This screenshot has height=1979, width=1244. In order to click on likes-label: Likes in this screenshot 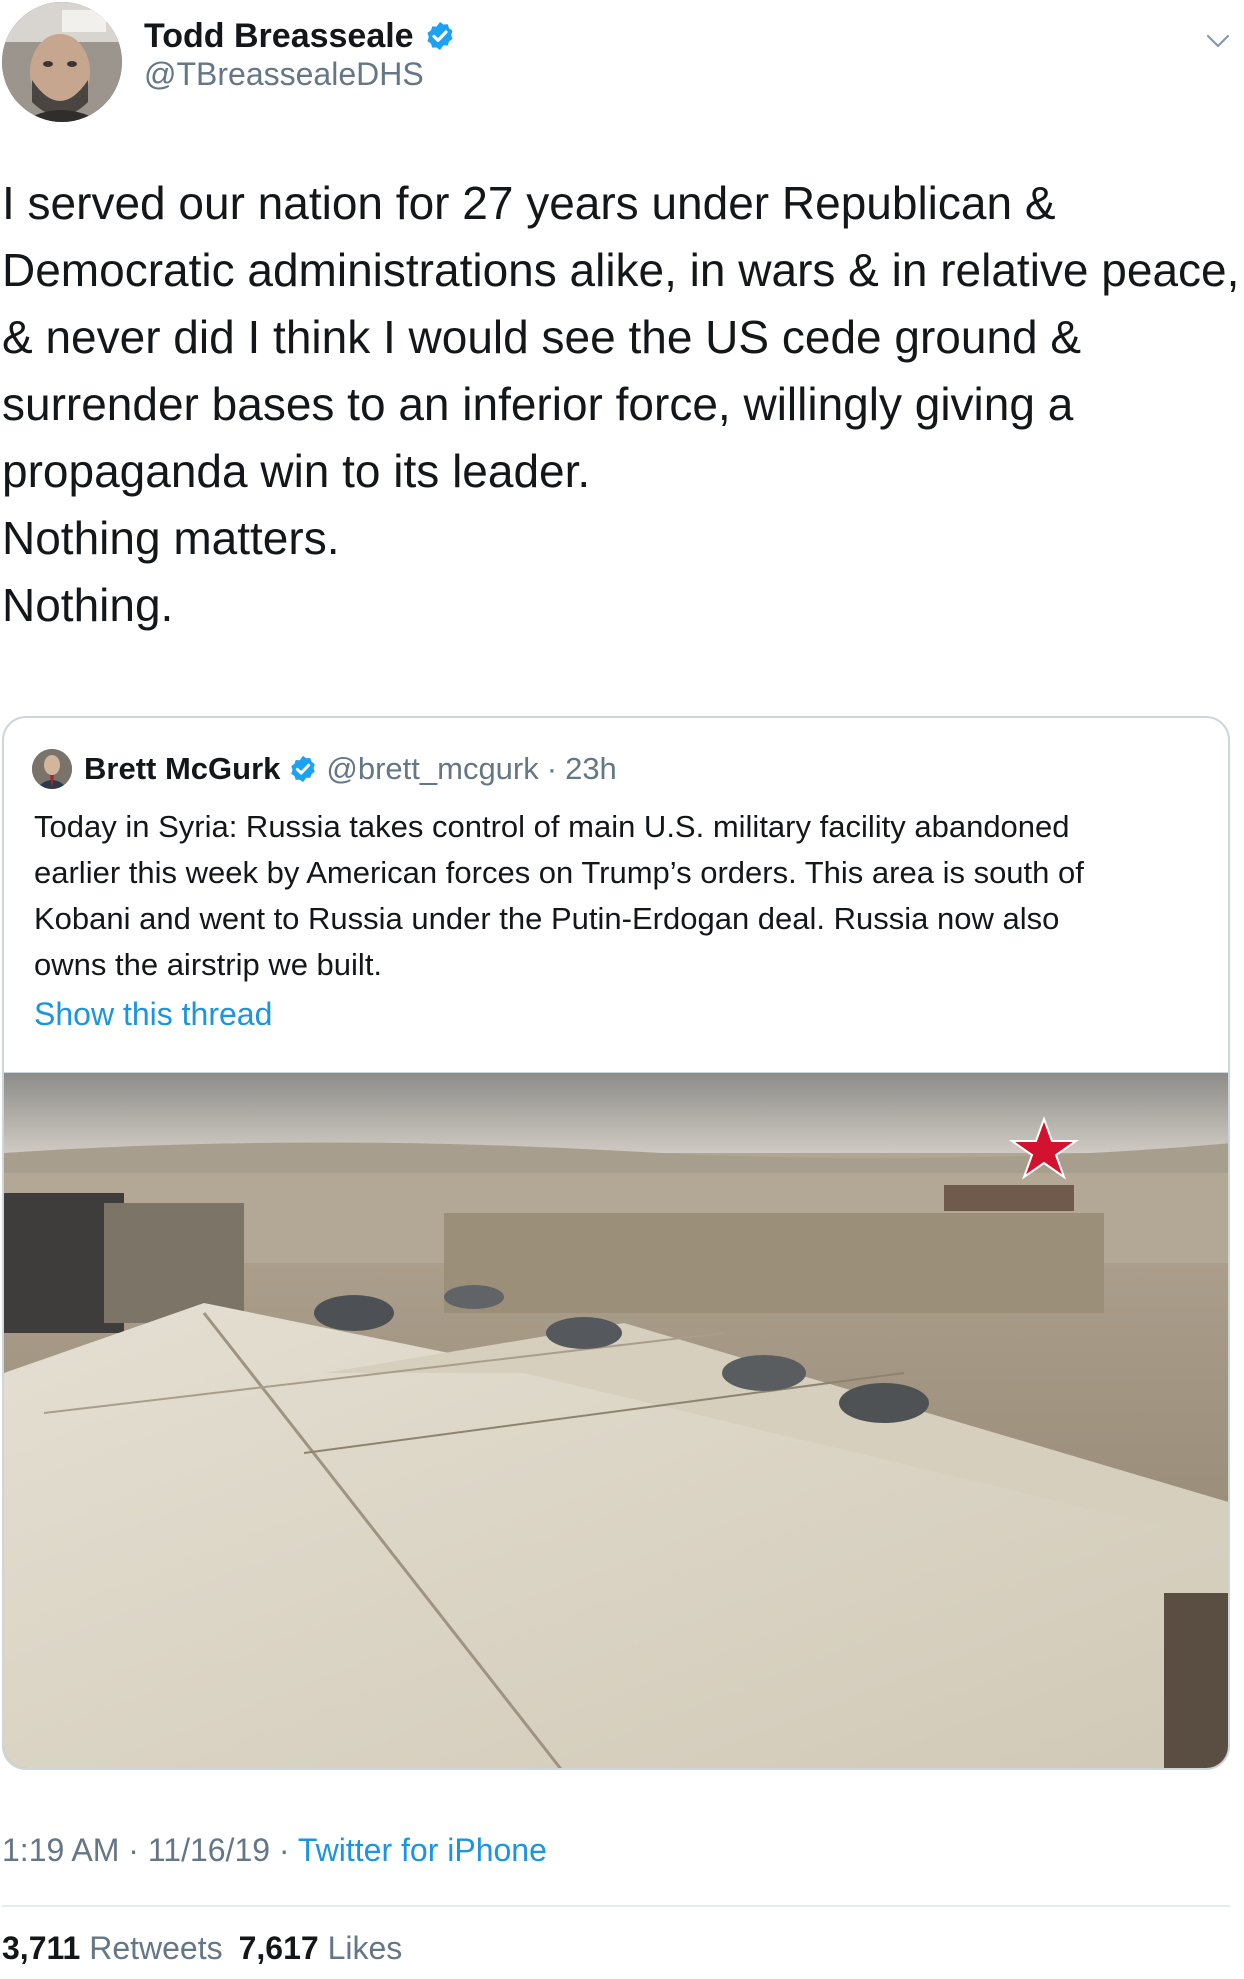, I will do `click(365, 1948)`.